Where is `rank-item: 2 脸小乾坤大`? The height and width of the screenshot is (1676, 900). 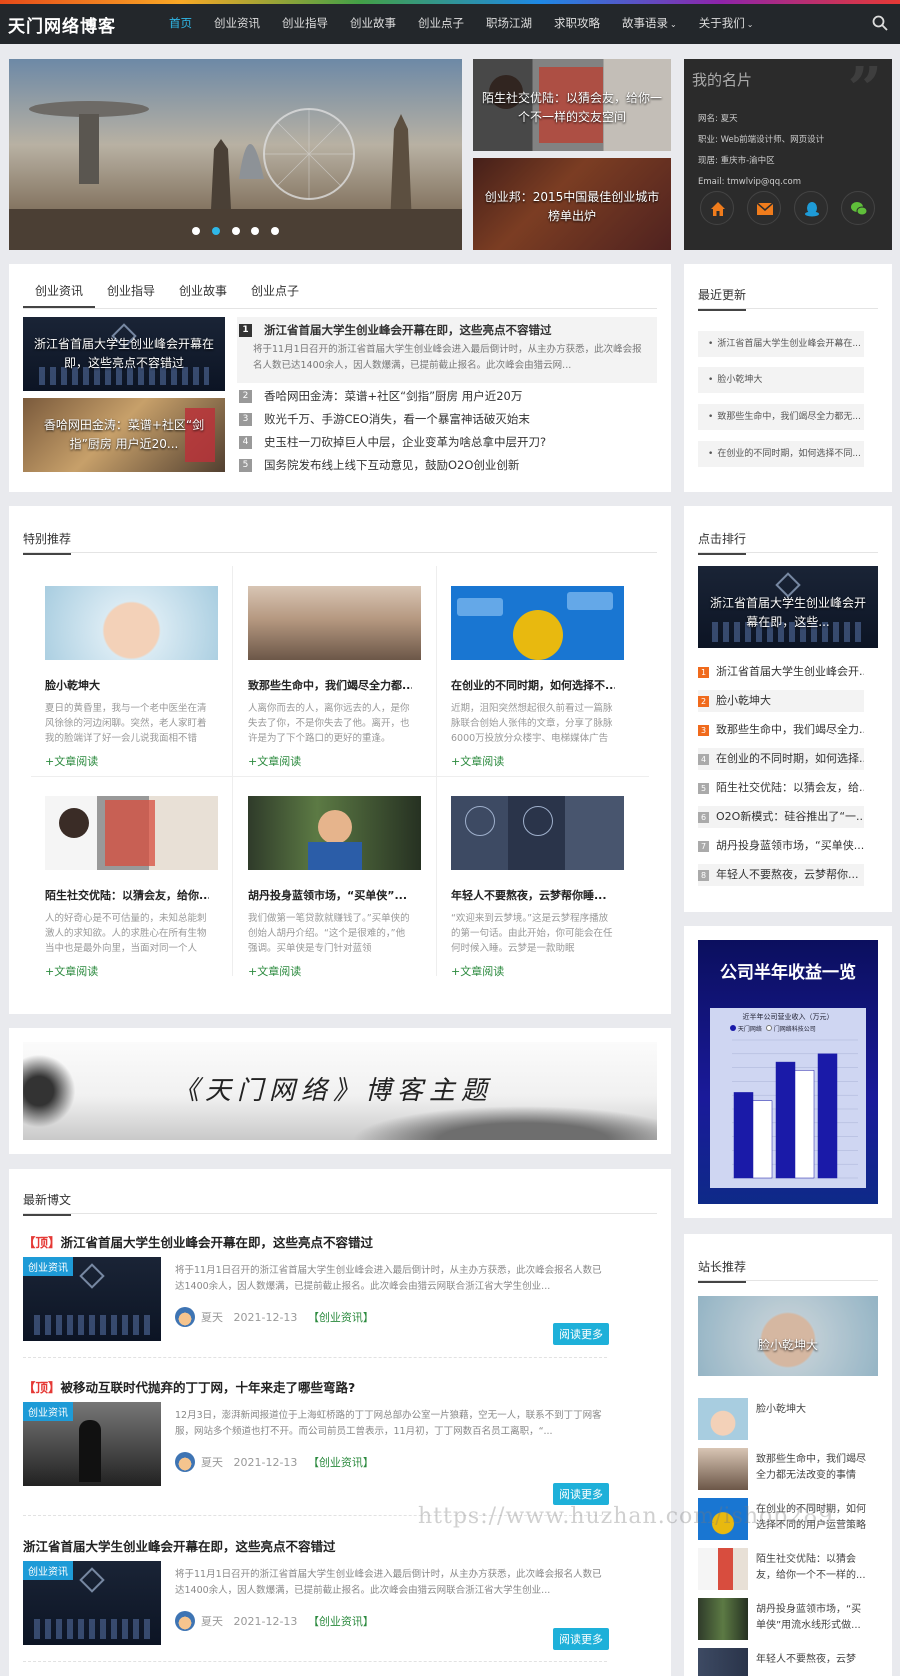 rank-item: 2 脸小乾坤大 is located at coordinates (781, 701).